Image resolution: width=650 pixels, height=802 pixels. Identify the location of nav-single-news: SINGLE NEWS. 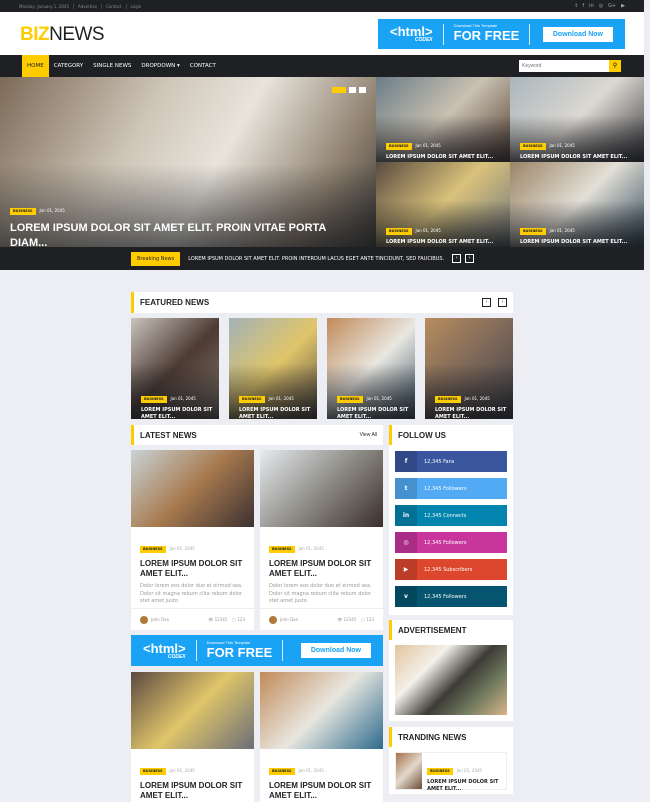
(112, 66).